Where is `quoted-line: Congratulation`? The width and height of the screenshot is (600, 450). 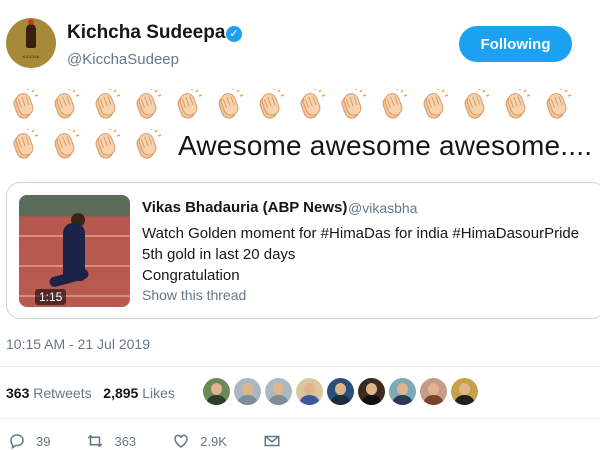
quoted-line: Congratulation is located at coordinates (191, 275).